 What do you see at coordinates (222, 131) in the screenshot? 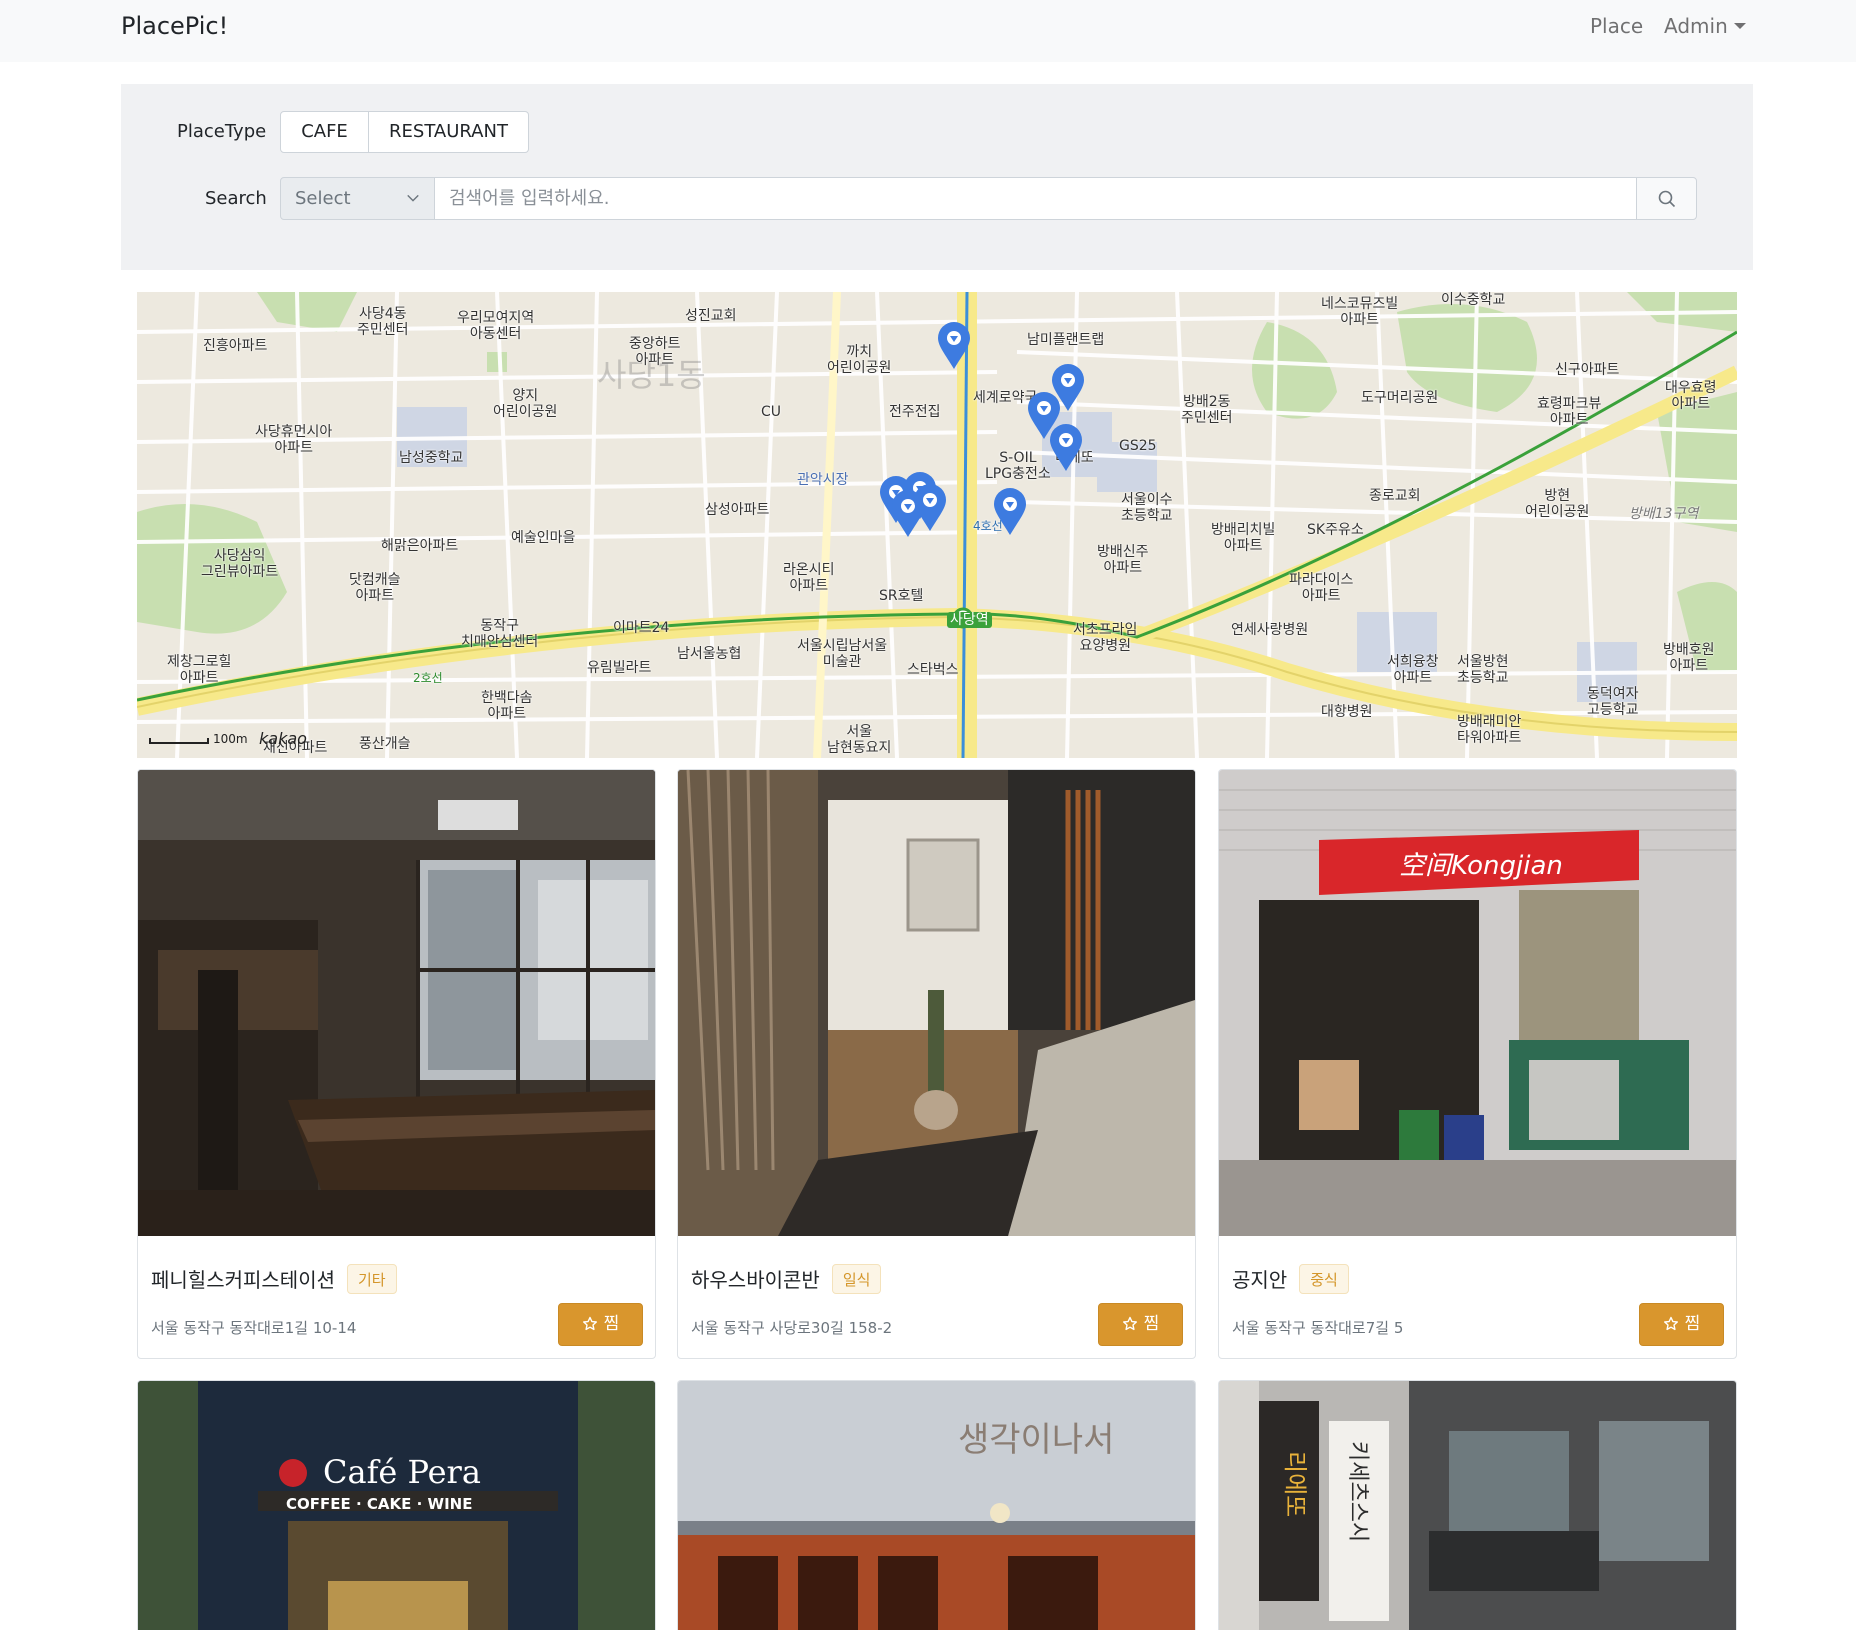
I see `placetype-label: PlaceType` at bounding box center [222, 131].